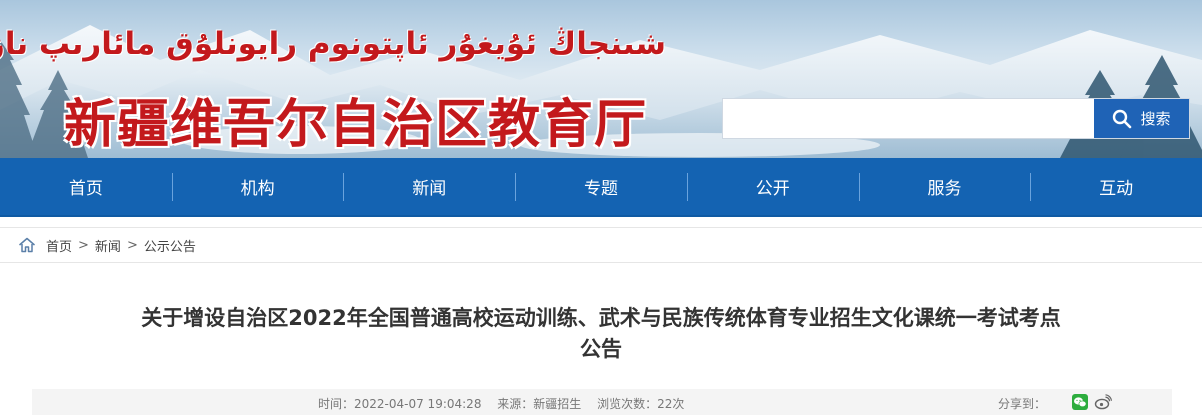 The height and width of the screenshot is (415, 1202). Describe the element at coordinates (27, 245) in the screenshot. I see `home-icon` at that location.